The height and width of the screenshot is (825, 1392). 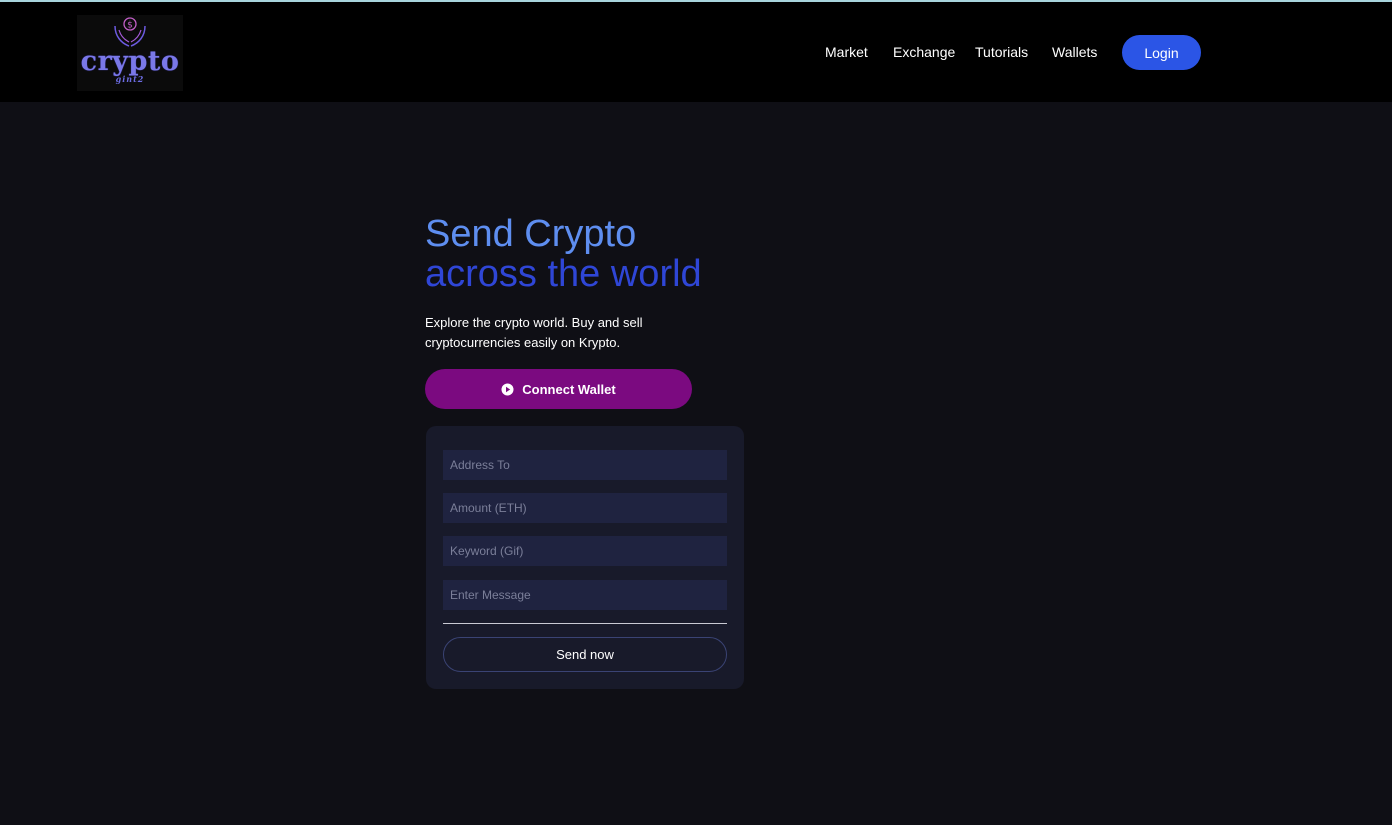 What do you see at coordinates (585, 508) in the screenshot?
I see `amount-input` at bounding box center [585, 508].